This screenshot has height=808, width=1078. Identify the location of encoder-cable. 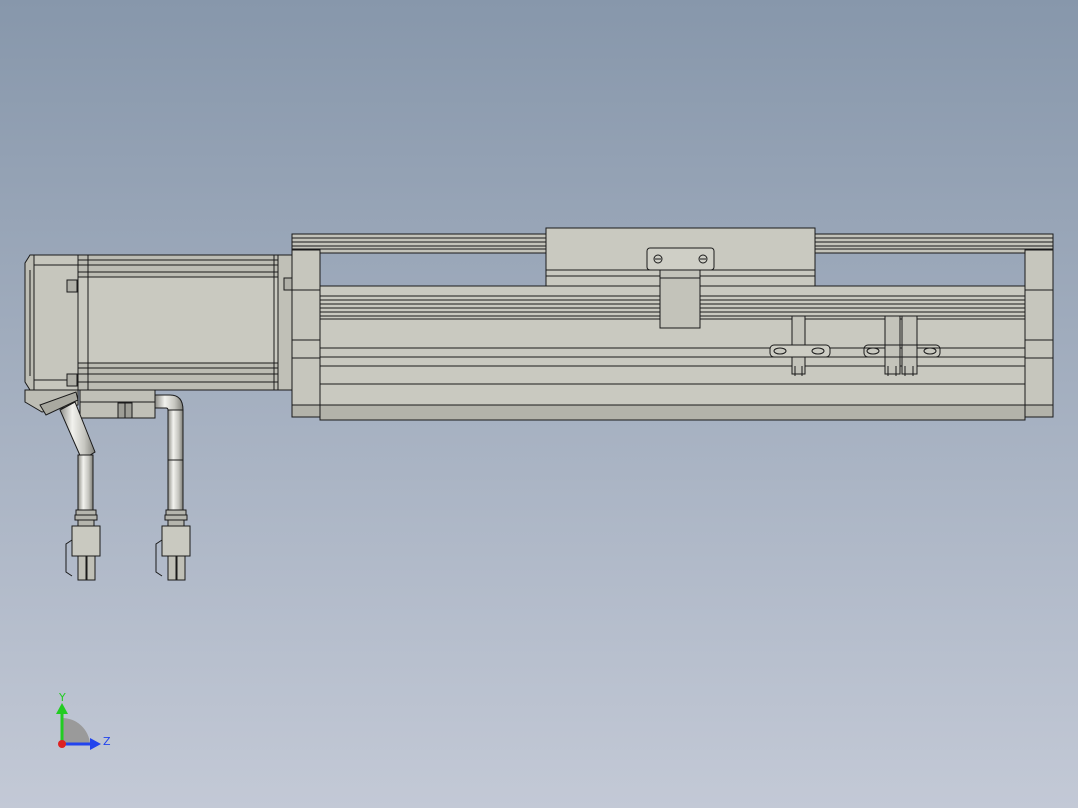
(172, 487).